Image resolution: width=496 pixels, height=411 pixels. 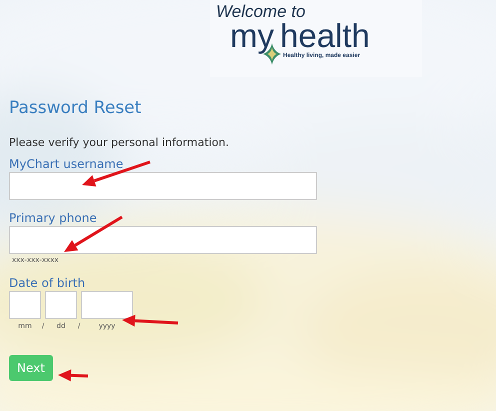 I want to click on field-label: Date of birth, so click(x=47, y=283).